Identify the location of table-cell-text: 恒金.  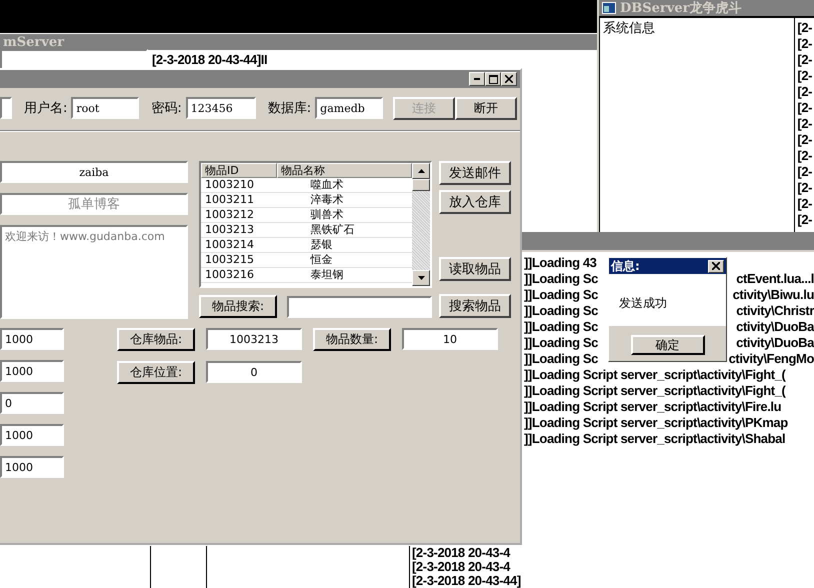
(321, 260).